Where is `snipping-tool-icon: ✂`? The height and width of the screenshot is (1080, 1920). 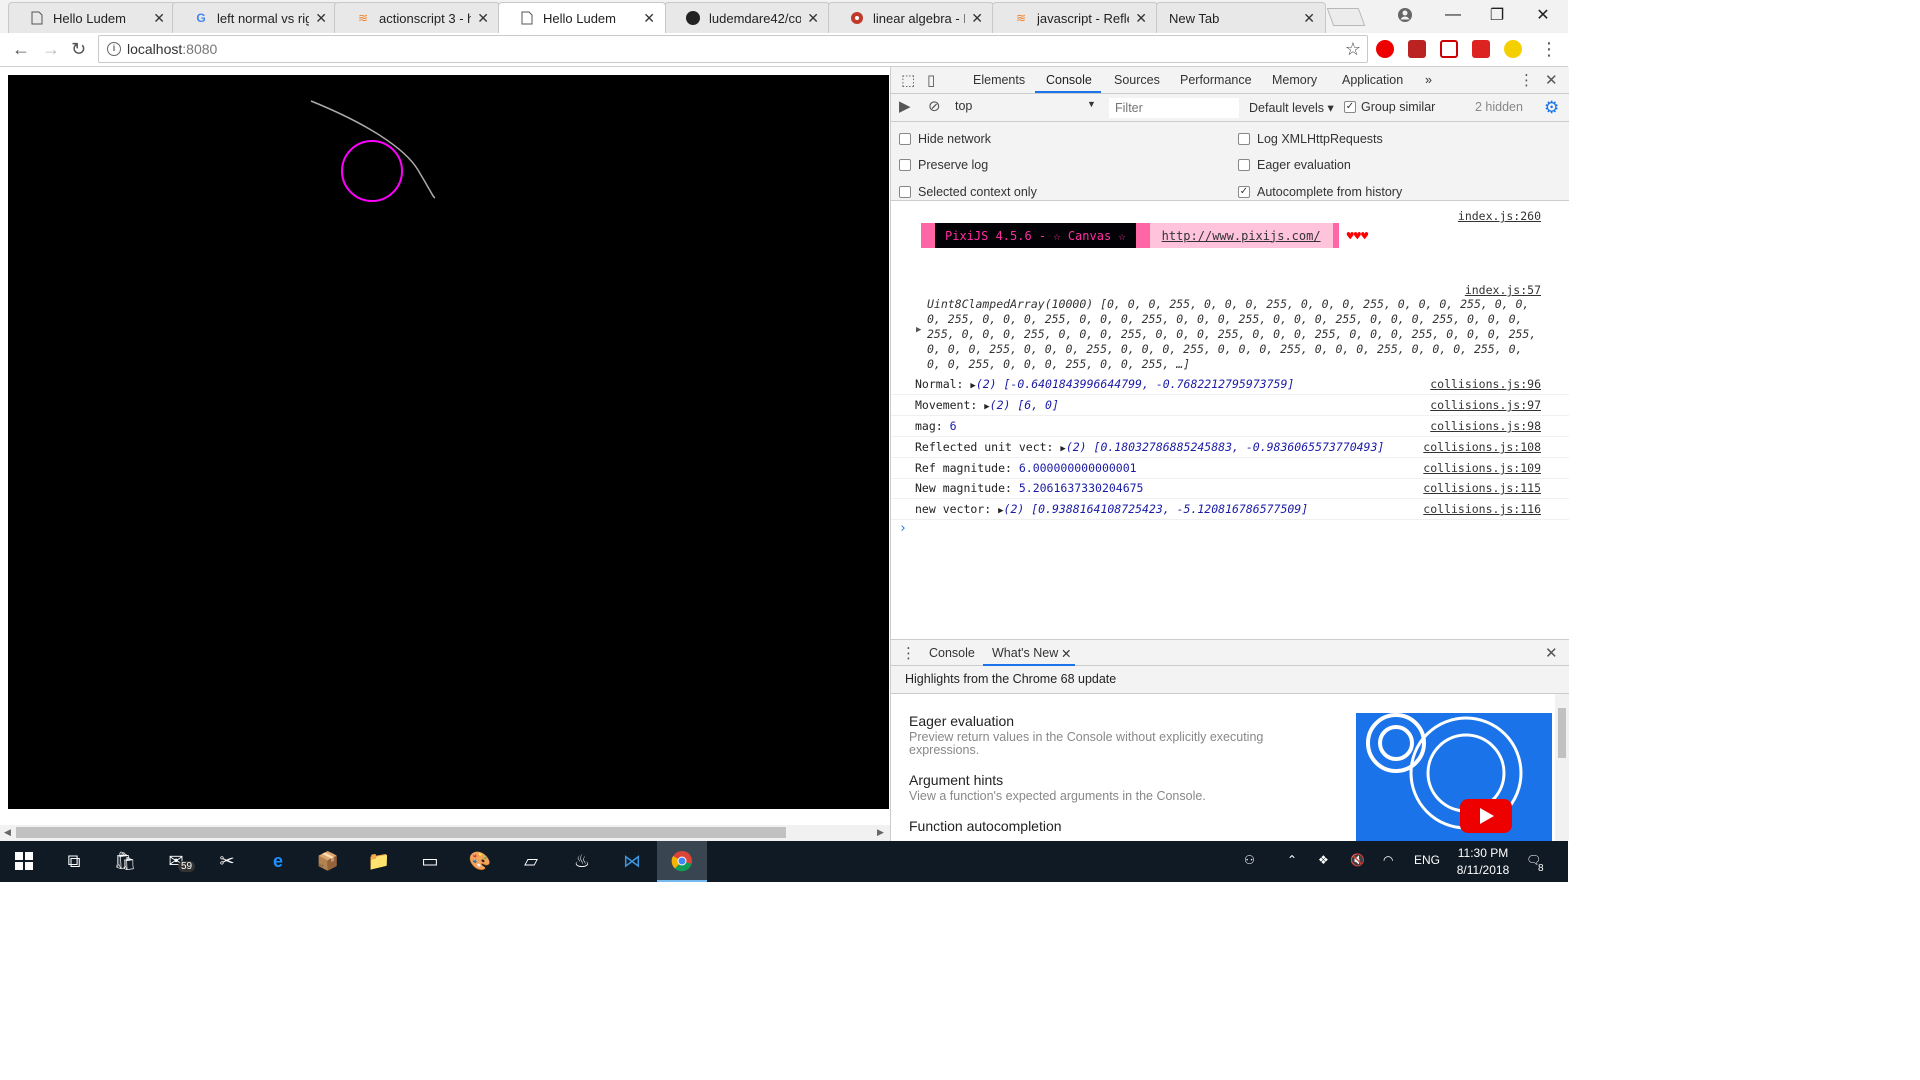
snipping-tool-icon: ✂ is located at coordinates (227, 861).